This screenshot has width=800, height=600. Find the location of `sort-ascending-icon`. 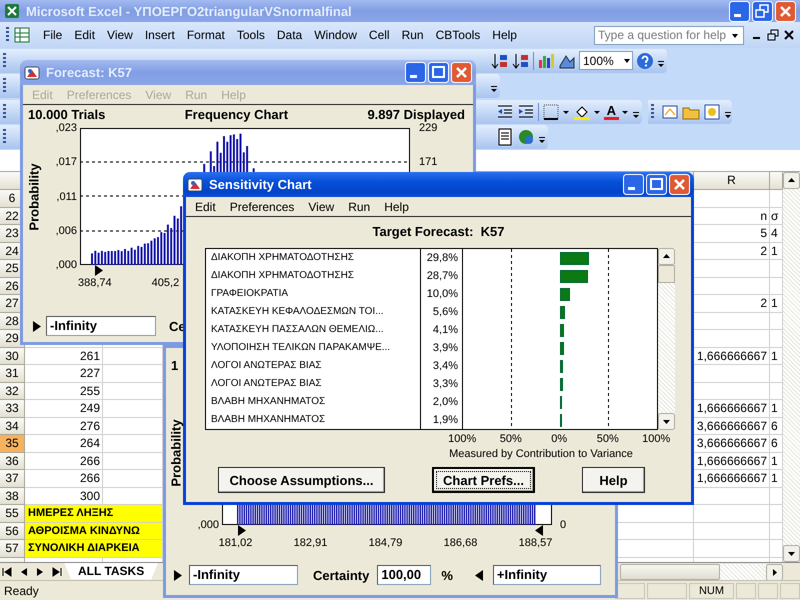

sort-ascending-icon is located at coordinates (500, 61).